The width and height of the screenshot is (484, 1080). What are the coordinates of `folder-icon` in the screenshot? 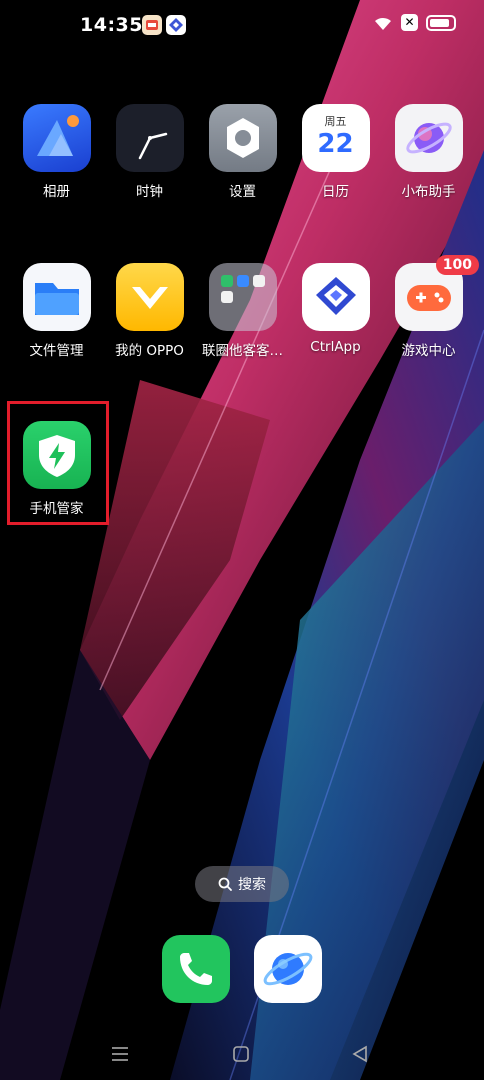 It's located at (56, 297).